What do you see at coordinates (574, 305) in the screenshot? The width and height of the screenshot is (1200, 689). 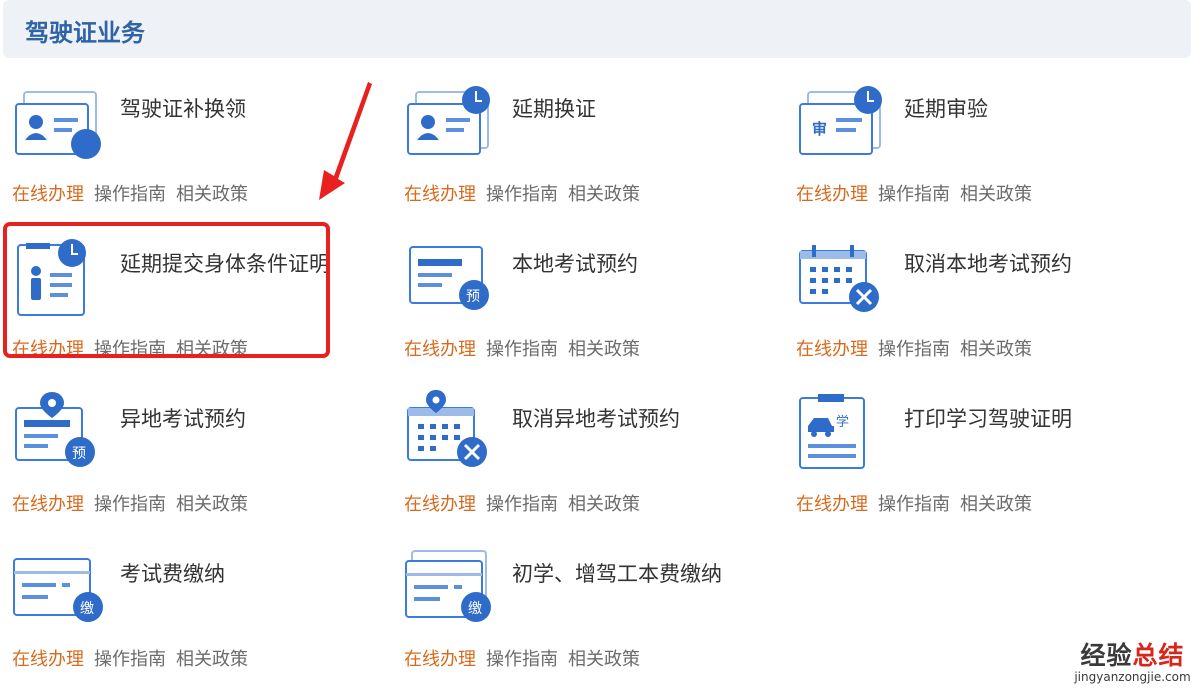 I see `service-item-local-exam-booking: 预 本地考试预约 在线办理 操作指南 相关政策` at bounding box center [574, 305].